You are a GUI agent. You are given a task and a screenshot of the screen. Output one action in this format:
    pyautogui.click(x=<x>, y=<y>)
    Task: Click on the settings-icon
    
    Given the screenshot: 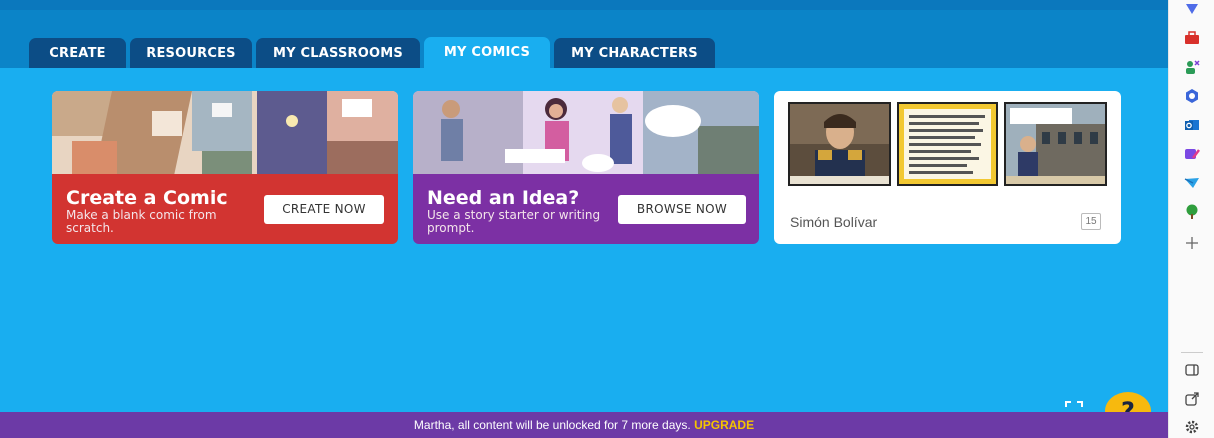 What is the action you would take?
    pyautogui.click(x=1192, y=427)
    